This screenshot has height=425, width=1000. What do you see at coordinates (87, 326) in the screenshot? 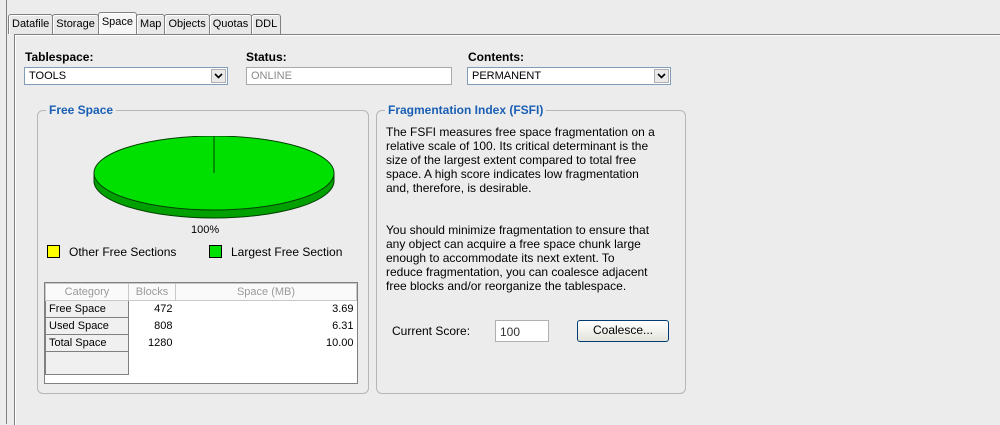
I see `row-category: Used Space` at bounding box center [87, 326].